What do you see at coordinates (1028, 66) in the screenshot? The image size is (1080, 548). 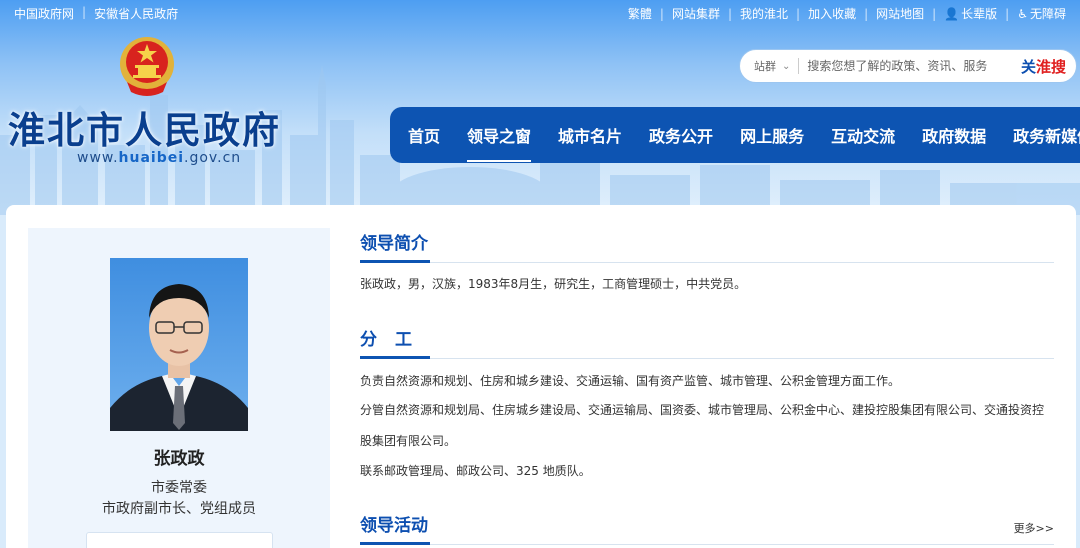 I see `brand-part1: 关` at bounding box center [1028, 66].